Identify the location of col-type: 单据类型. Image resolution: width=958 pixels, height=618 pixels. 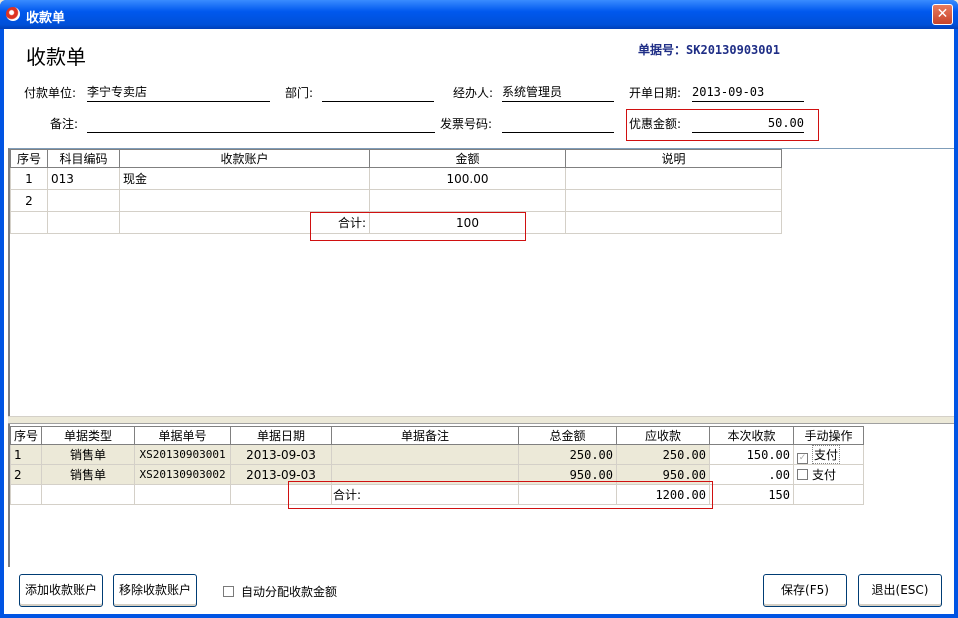
(88, 435).